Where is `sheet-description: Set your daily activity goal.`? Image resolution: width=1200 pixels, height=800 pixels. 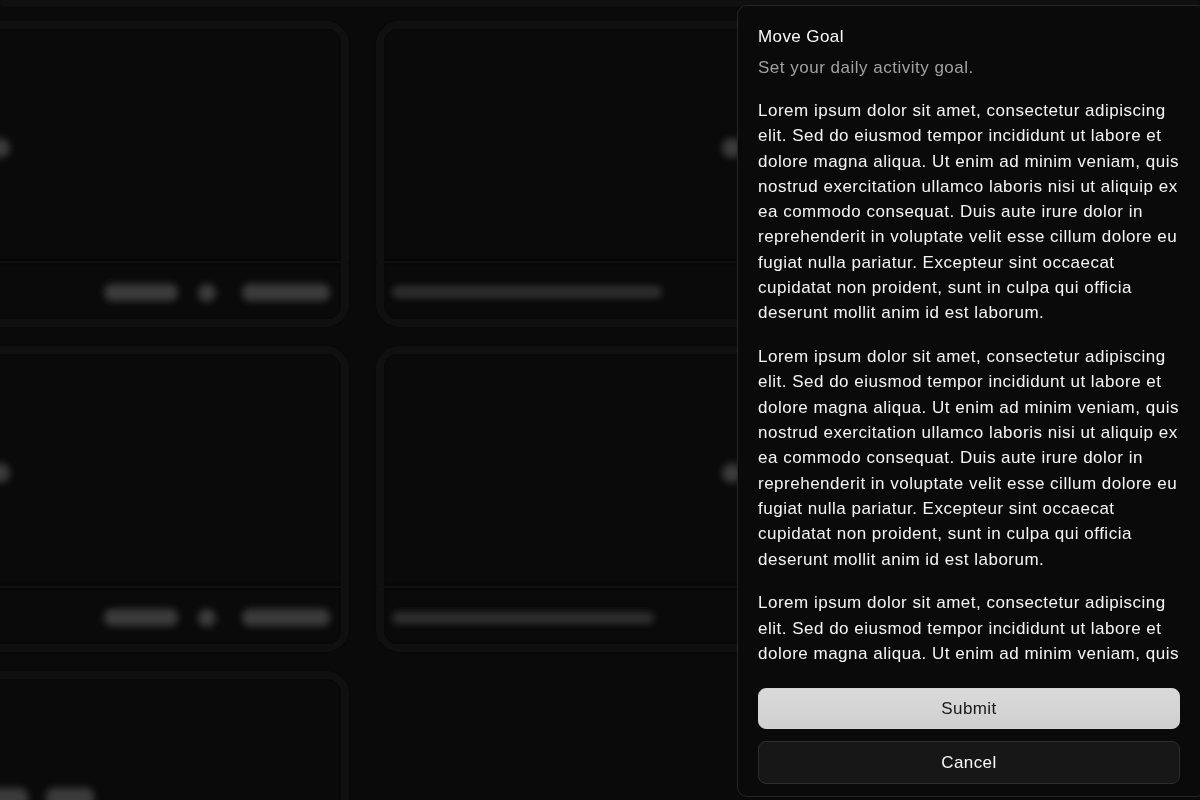
sheet-description: Set your daily activity goal. is located at coordinates (866, 68).